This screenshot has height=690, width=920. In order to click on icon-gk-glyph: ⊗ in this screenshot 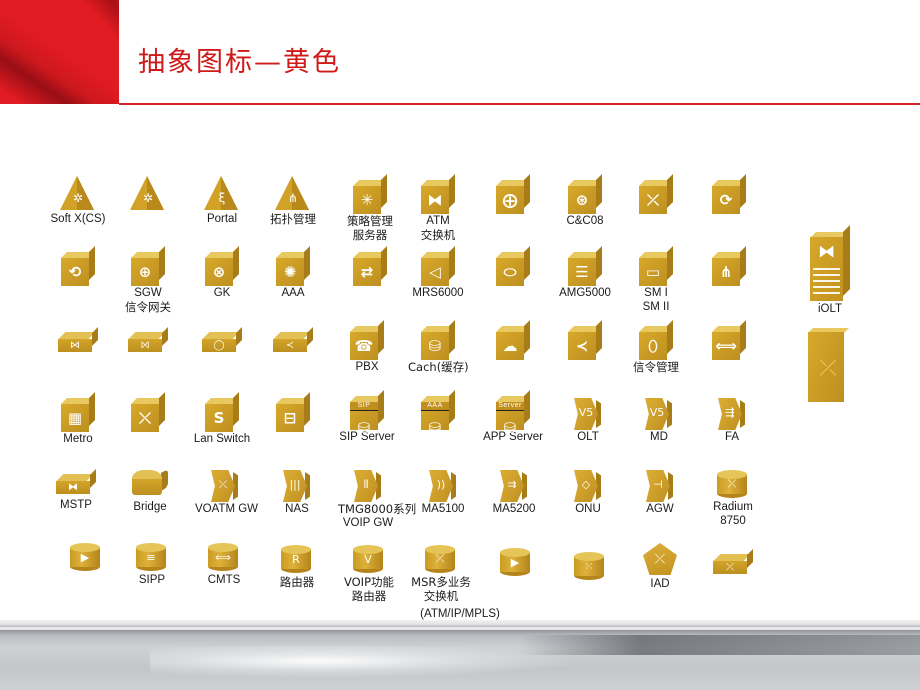, I will do `click(222, 266)`.